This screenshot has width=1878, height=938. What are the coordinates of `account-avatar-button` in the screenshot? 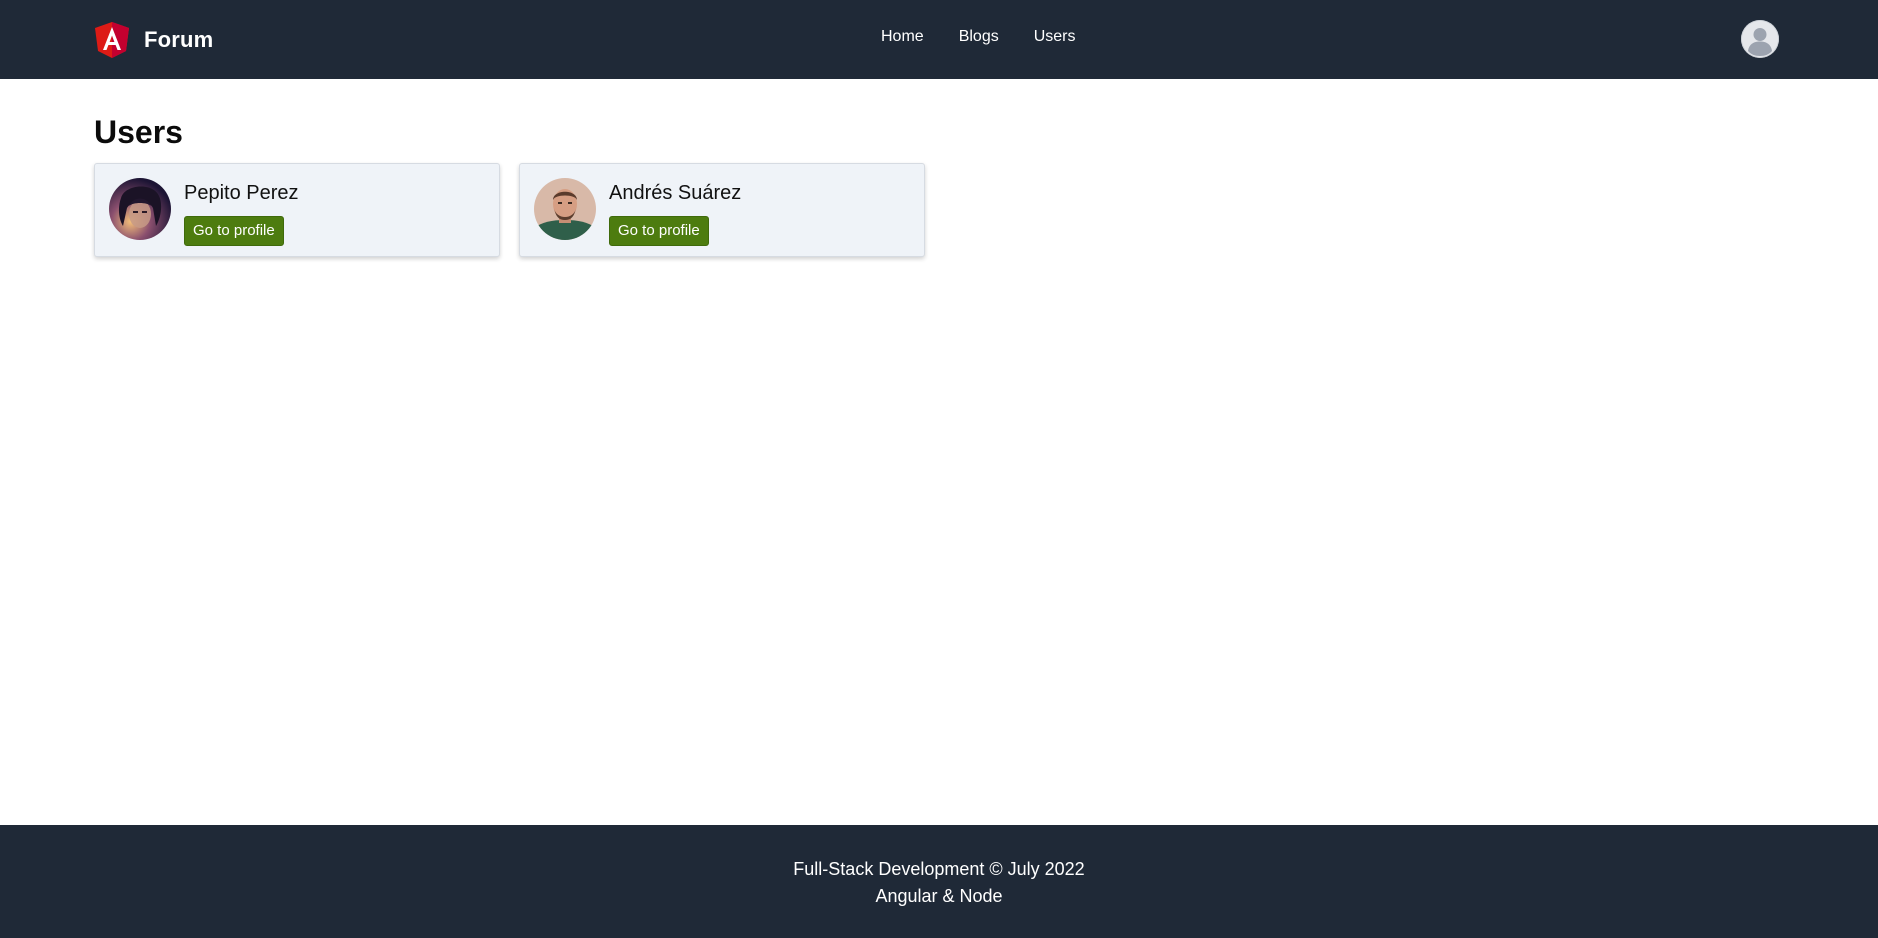 It's located at (1760, 39).